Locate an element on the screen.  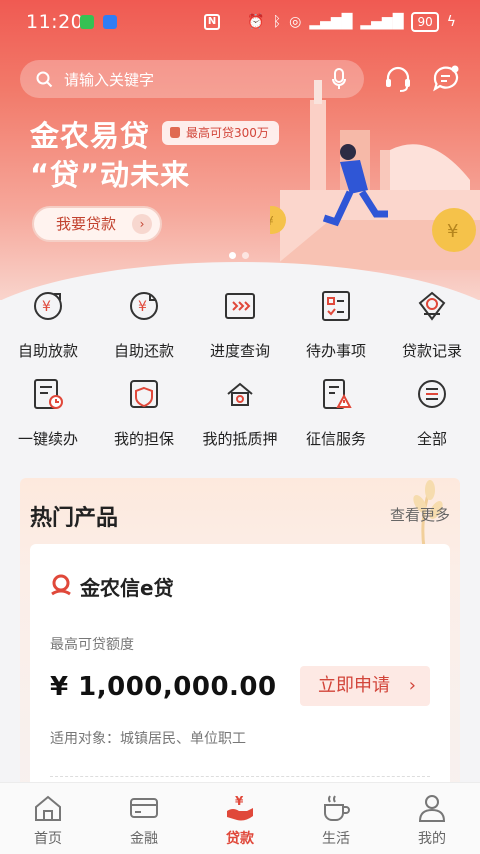
grid-label: 征信服务 is located at coordinates (335, 439).